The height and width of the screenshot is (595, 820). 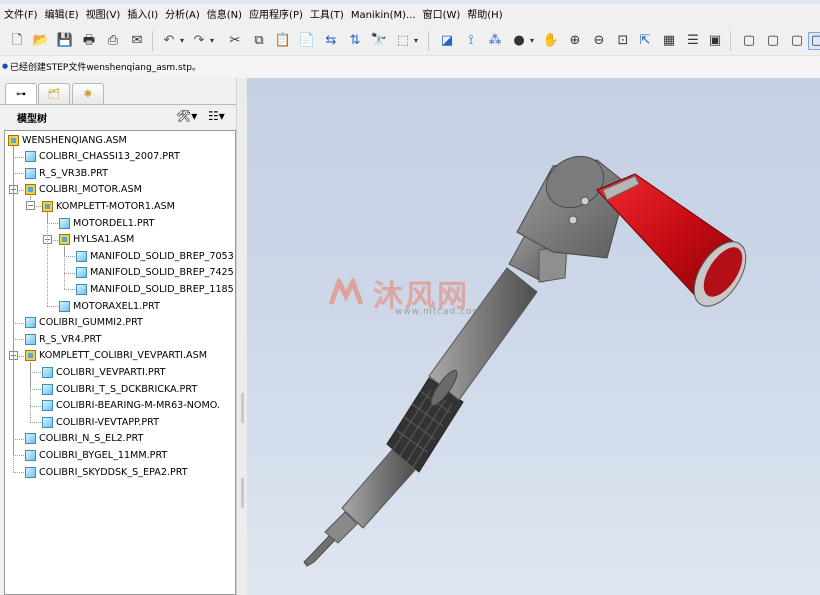 What do you see at coordinates (155, 289) in the screenshot?
I see `tree-item: MANIFOLD_SOLID_BREP_1185` at bounding box center [155, 289].